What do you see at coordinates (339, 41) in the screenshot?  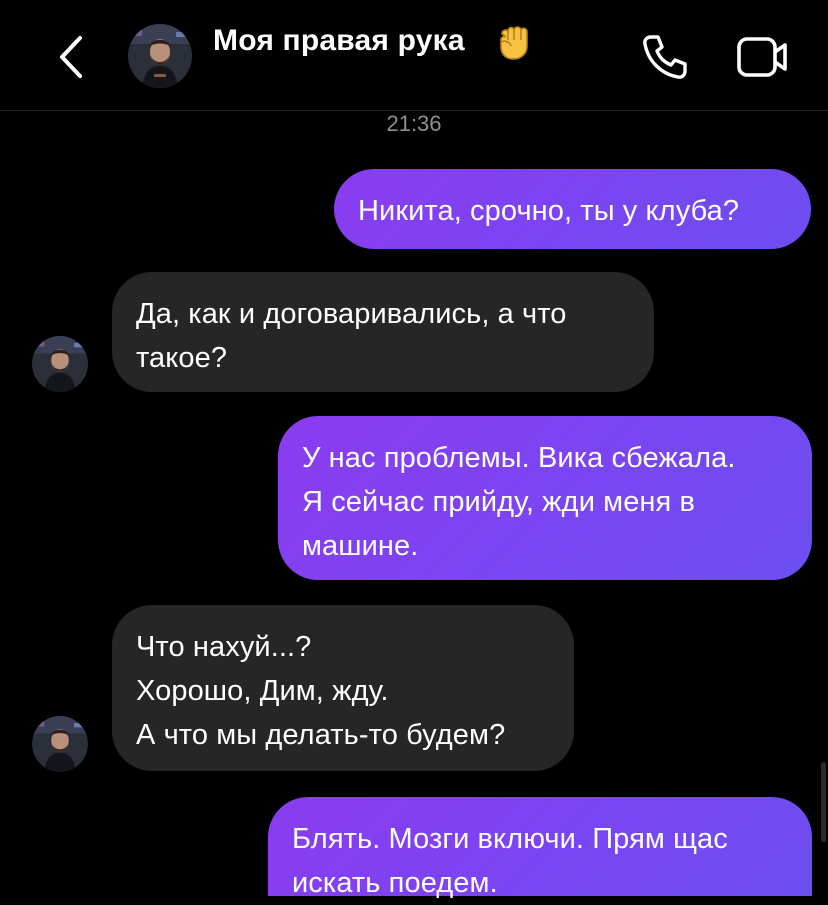 I see `contact-name: Моя правая рука` at bounding box center [339, 41].